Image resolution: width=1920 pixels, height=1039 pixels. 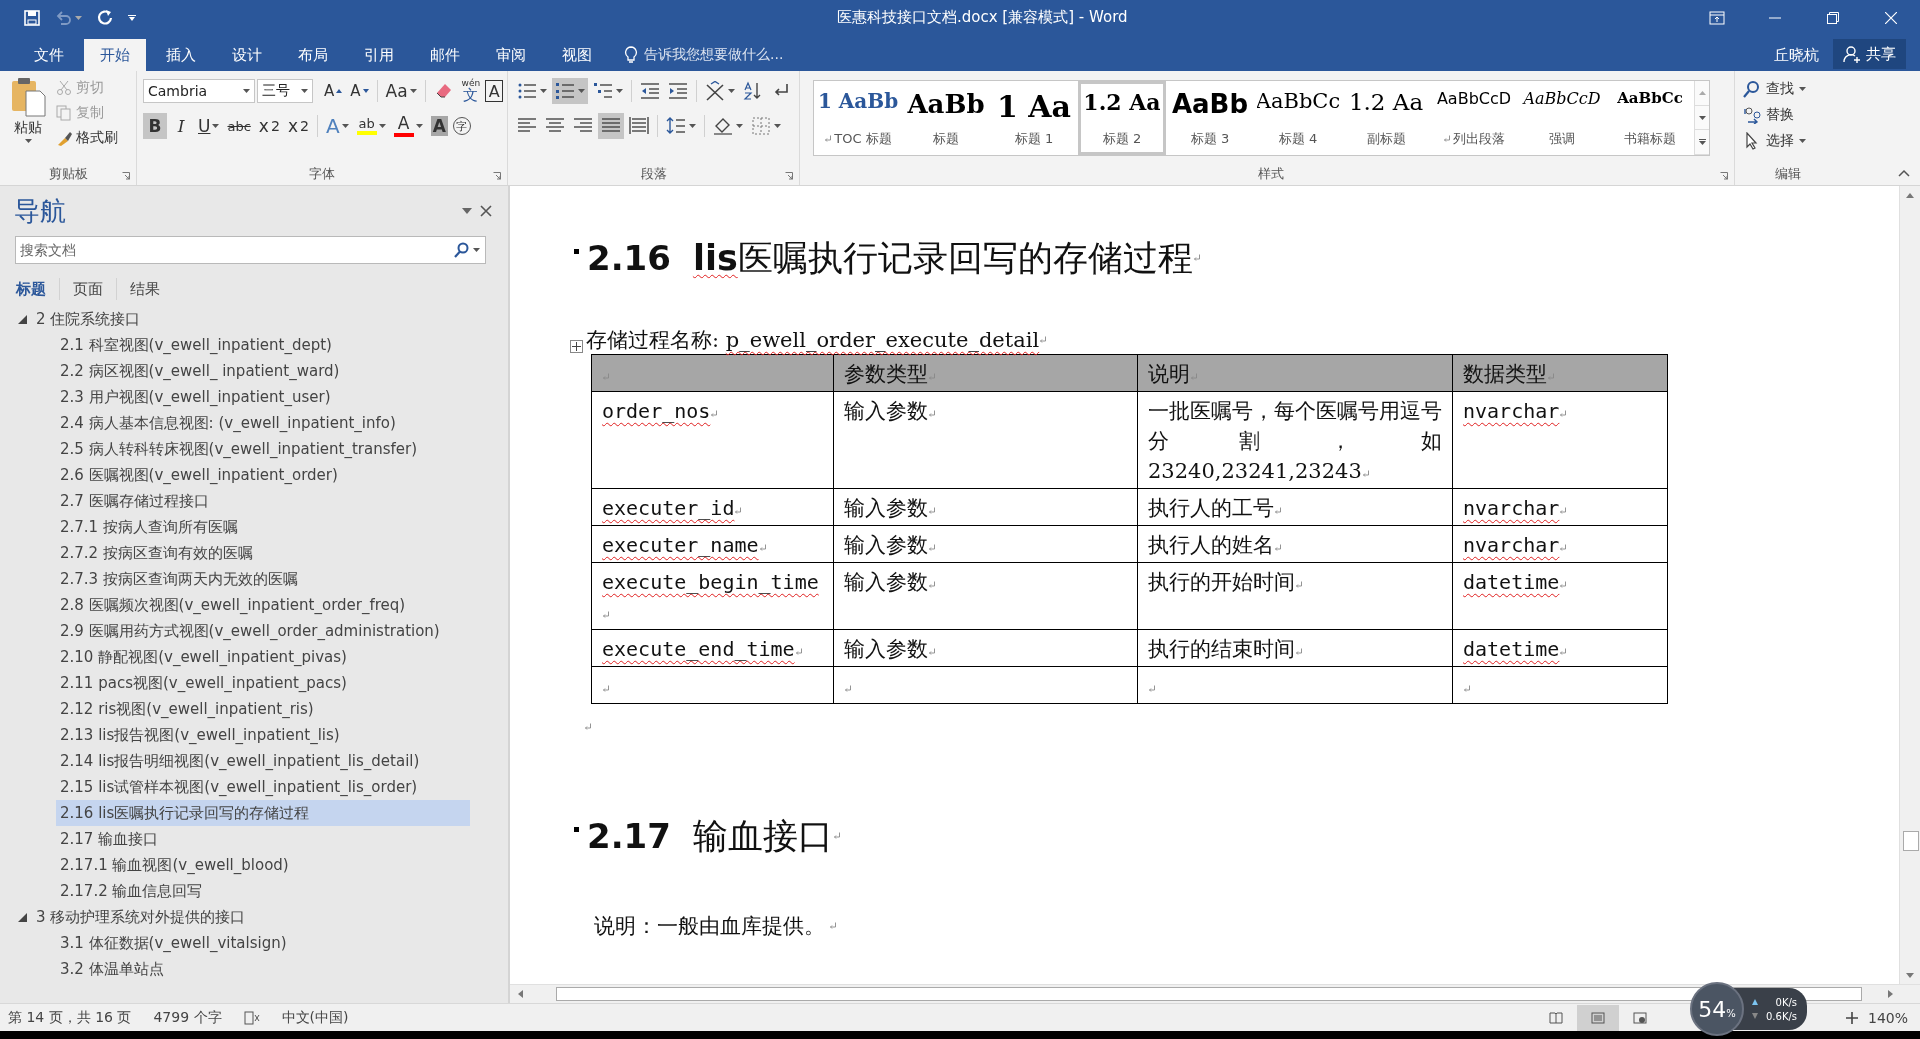 I want to click on style-item: 1.2 Aa 副标题, so click(x=1386, y=118).